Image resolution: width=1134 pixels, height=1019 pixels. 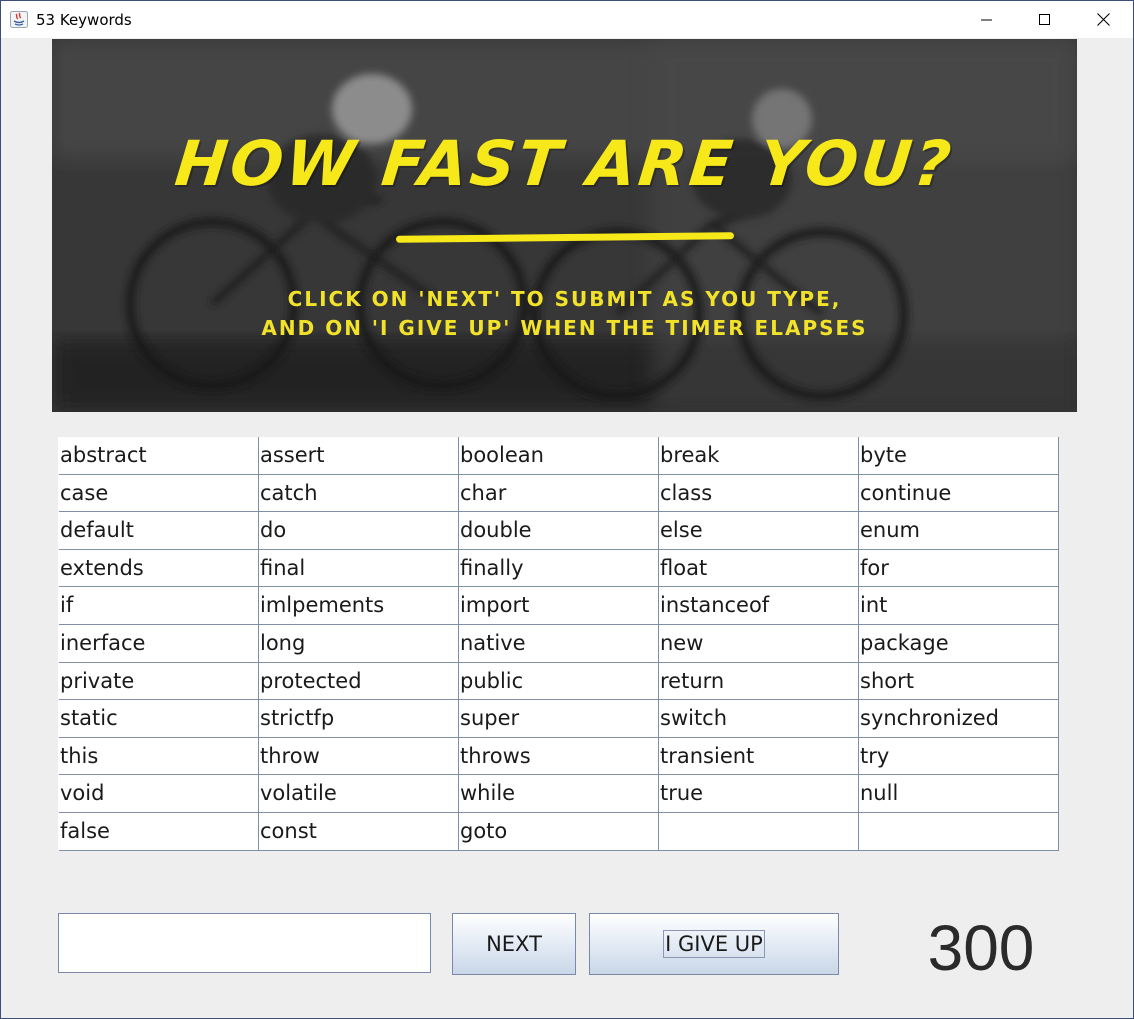 I want to click on keyword-cell: native, so click(x=559, y=643).